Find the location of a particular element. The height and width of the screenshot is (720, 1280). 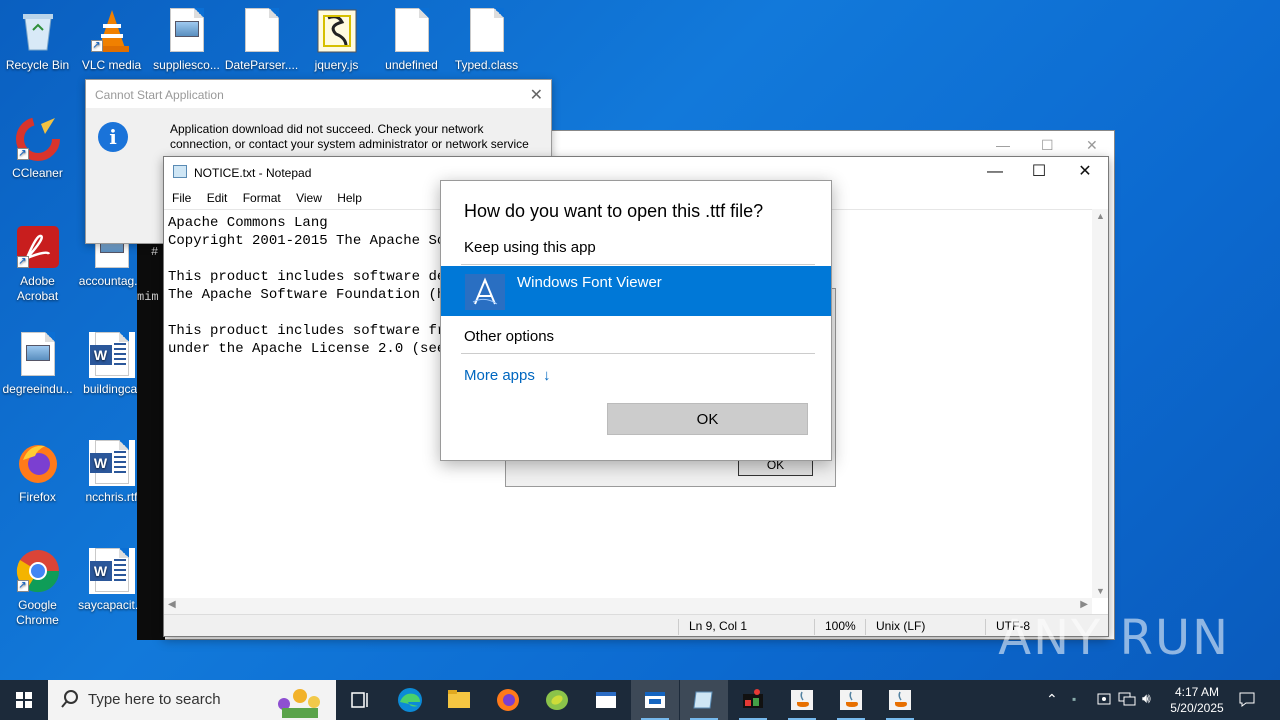

status-position: Ln 9, Col 1 is located at coordinates (712, 627).